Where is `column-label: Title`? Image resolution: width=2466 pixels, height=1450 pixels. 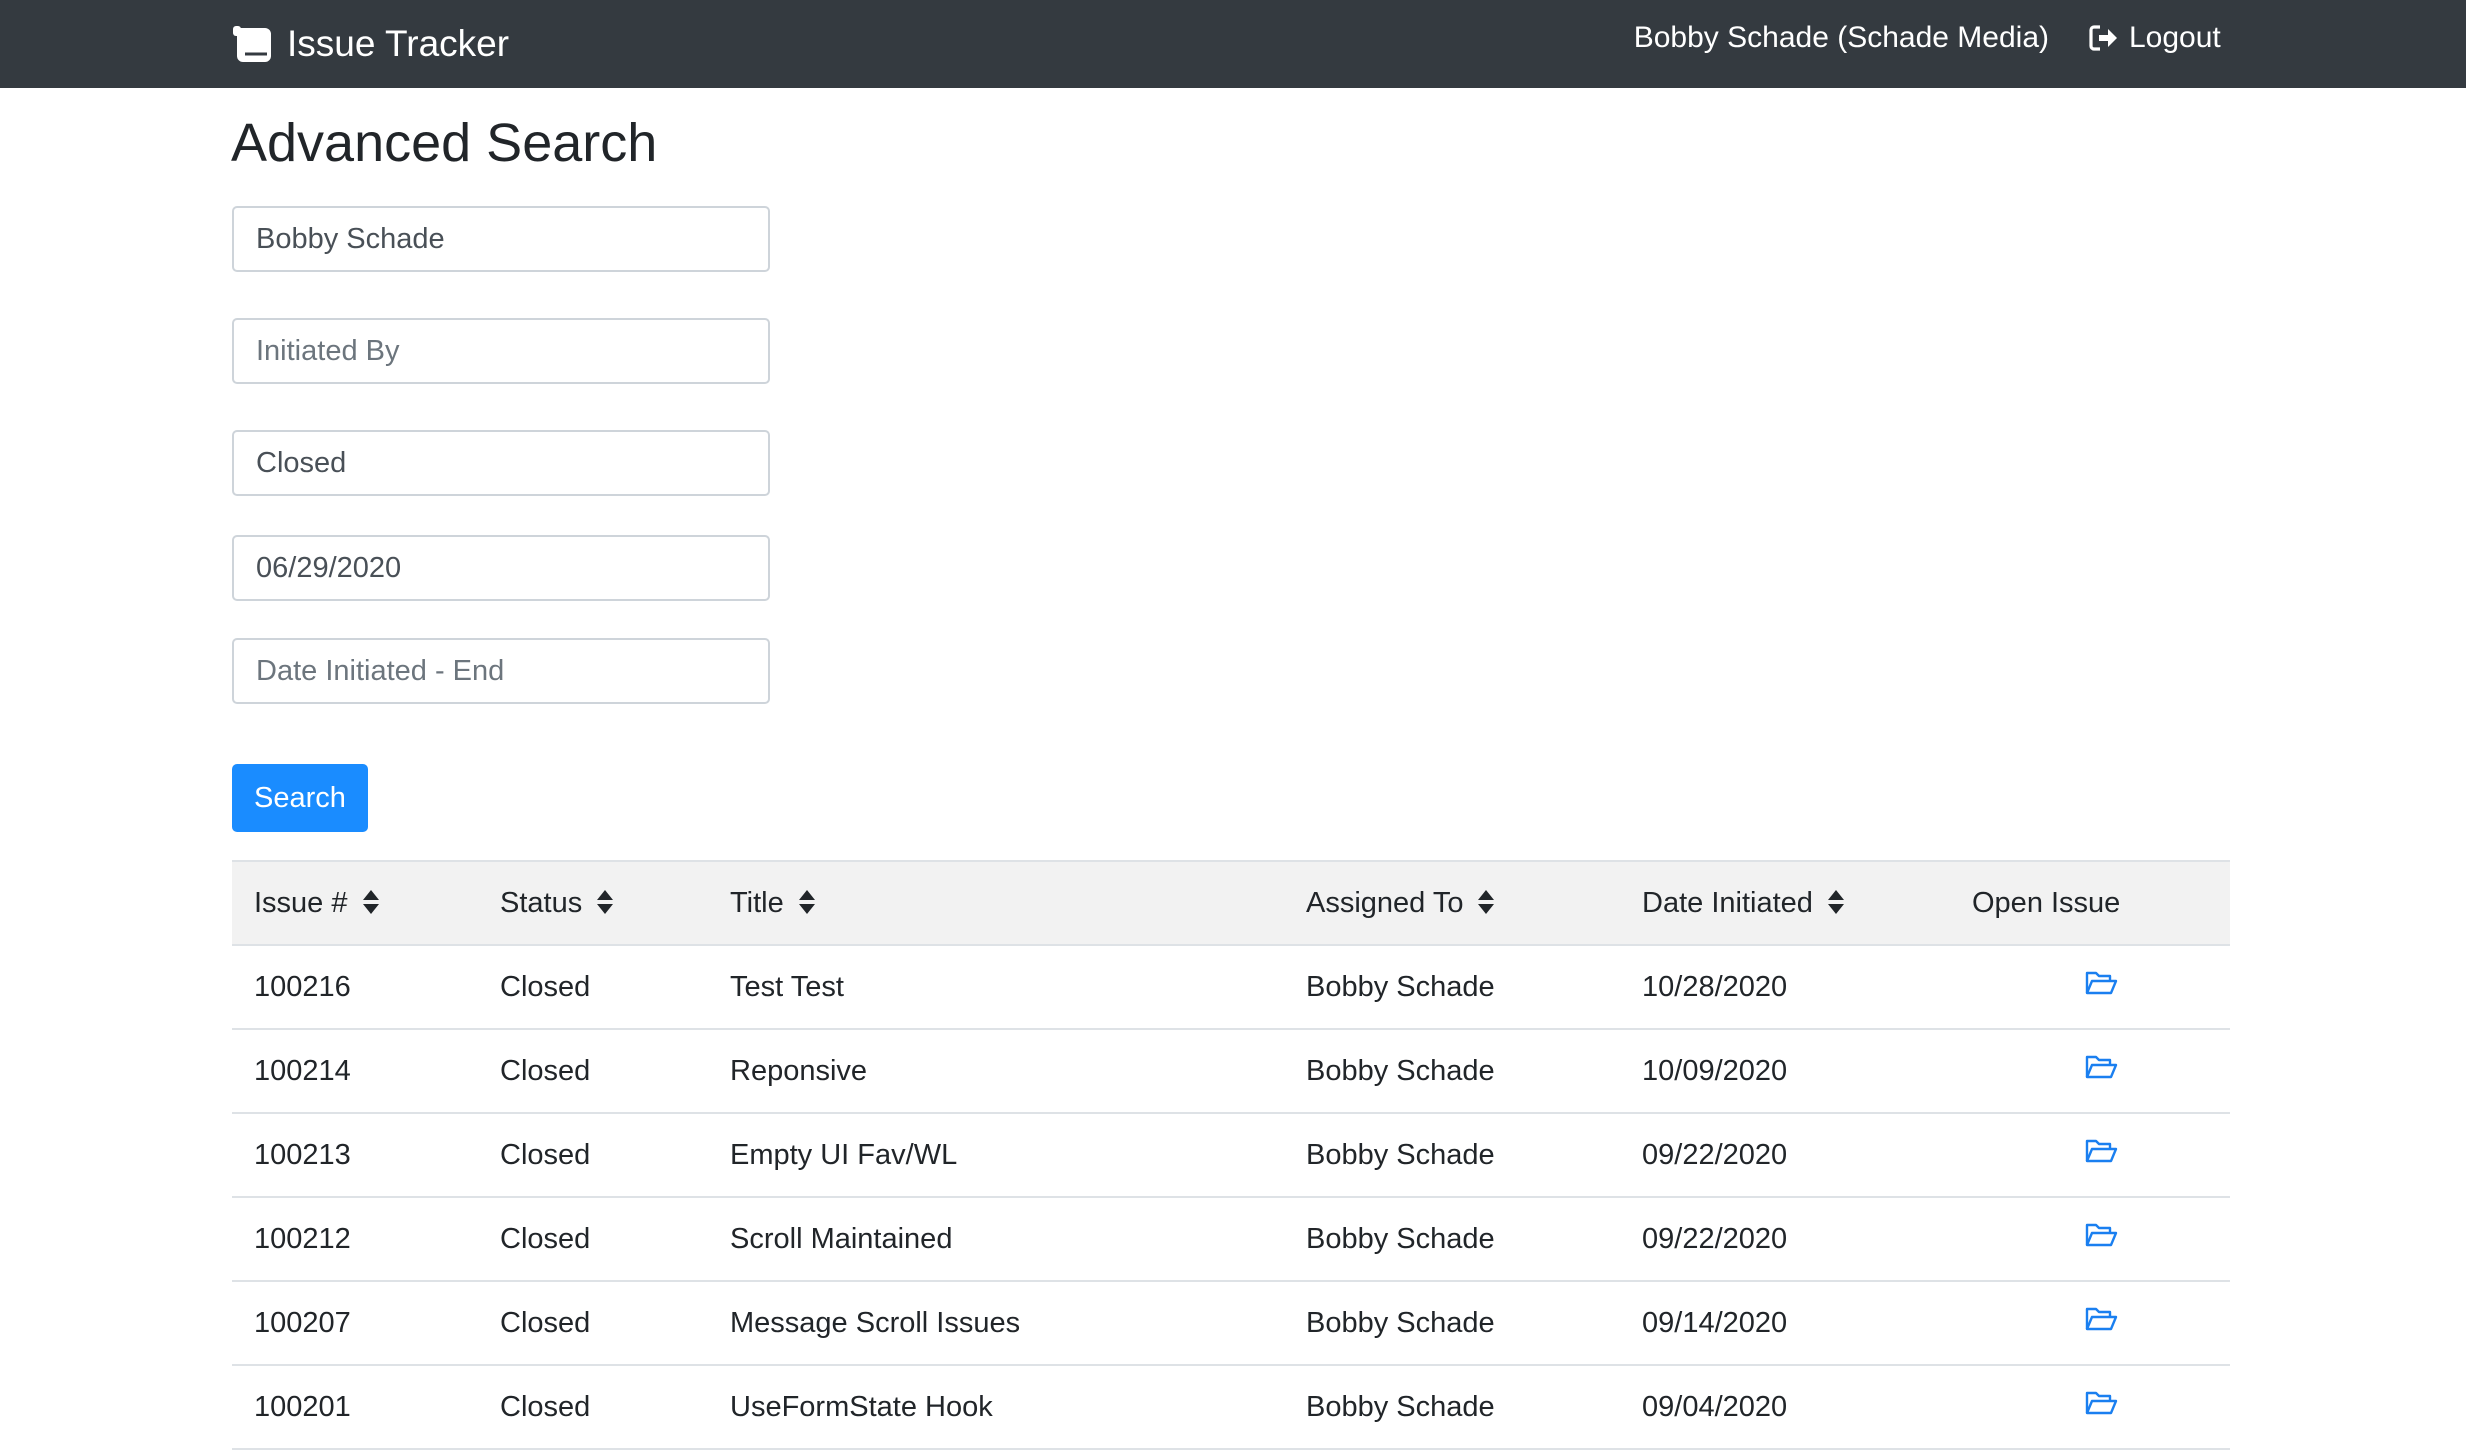
column-label: Title is located at coordinates (757, 902).